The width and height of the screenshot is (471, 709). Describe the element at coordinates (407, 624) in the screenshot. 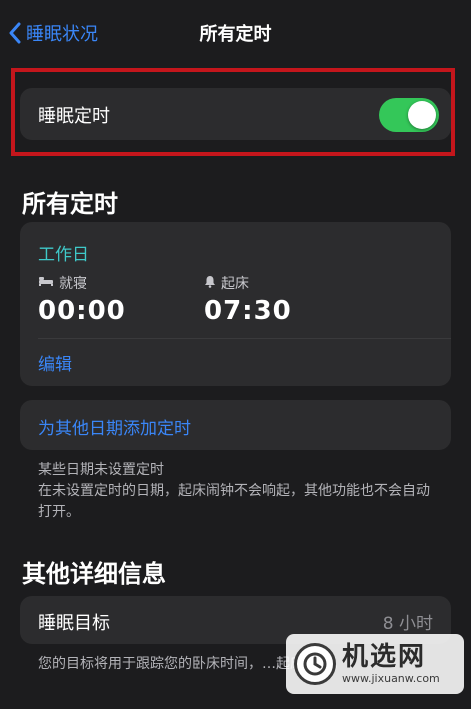

I see `sleep-goal-value: 8 小时` at that location.